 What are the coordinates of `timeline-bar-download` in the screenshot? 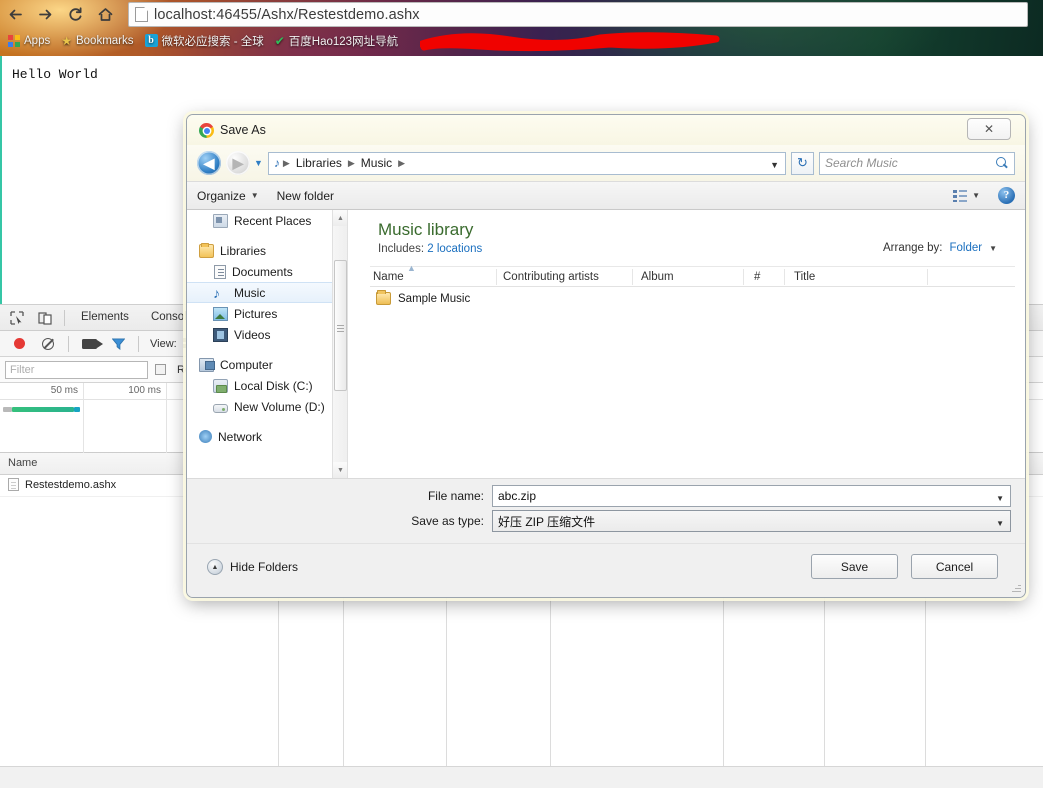 It's located at (43, 409).